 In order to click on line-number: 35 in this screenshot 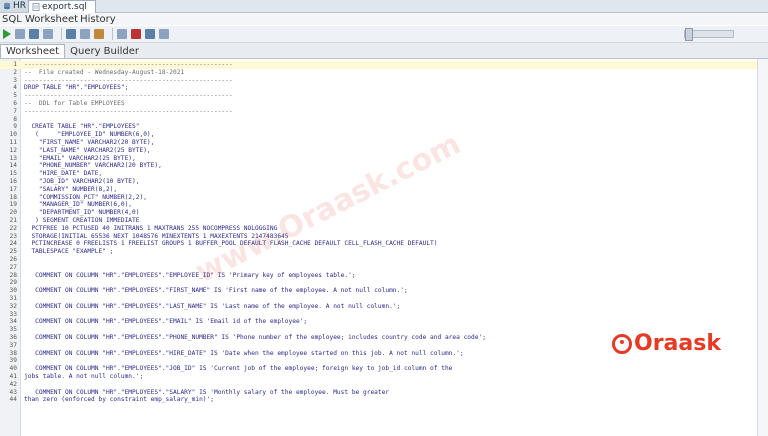, I will do `click(13, 330)`.